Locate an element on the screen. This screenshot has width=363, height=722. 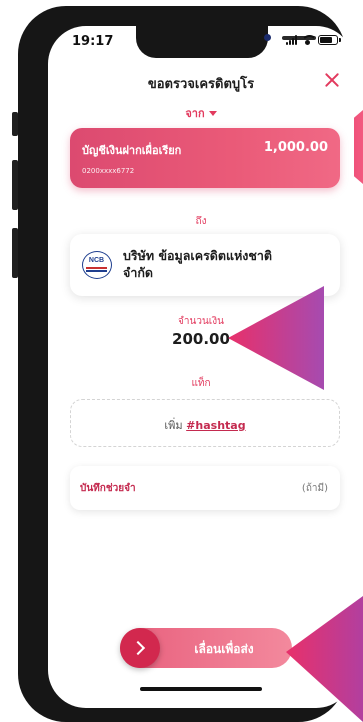
slide-to-send-label: เลื่อนเพื่อส่ง is located at coordinates (224, 649).